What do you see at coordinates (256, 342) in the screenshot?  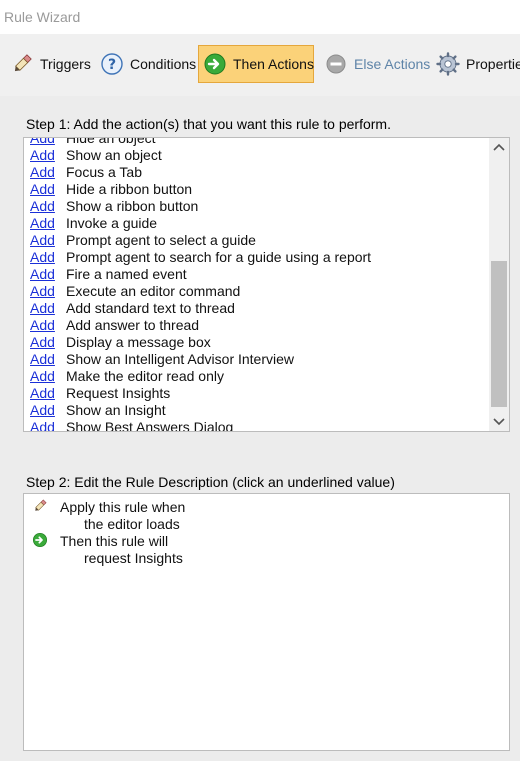 I see `list-item: Add Display a message box` at bounding box center [256, 342].